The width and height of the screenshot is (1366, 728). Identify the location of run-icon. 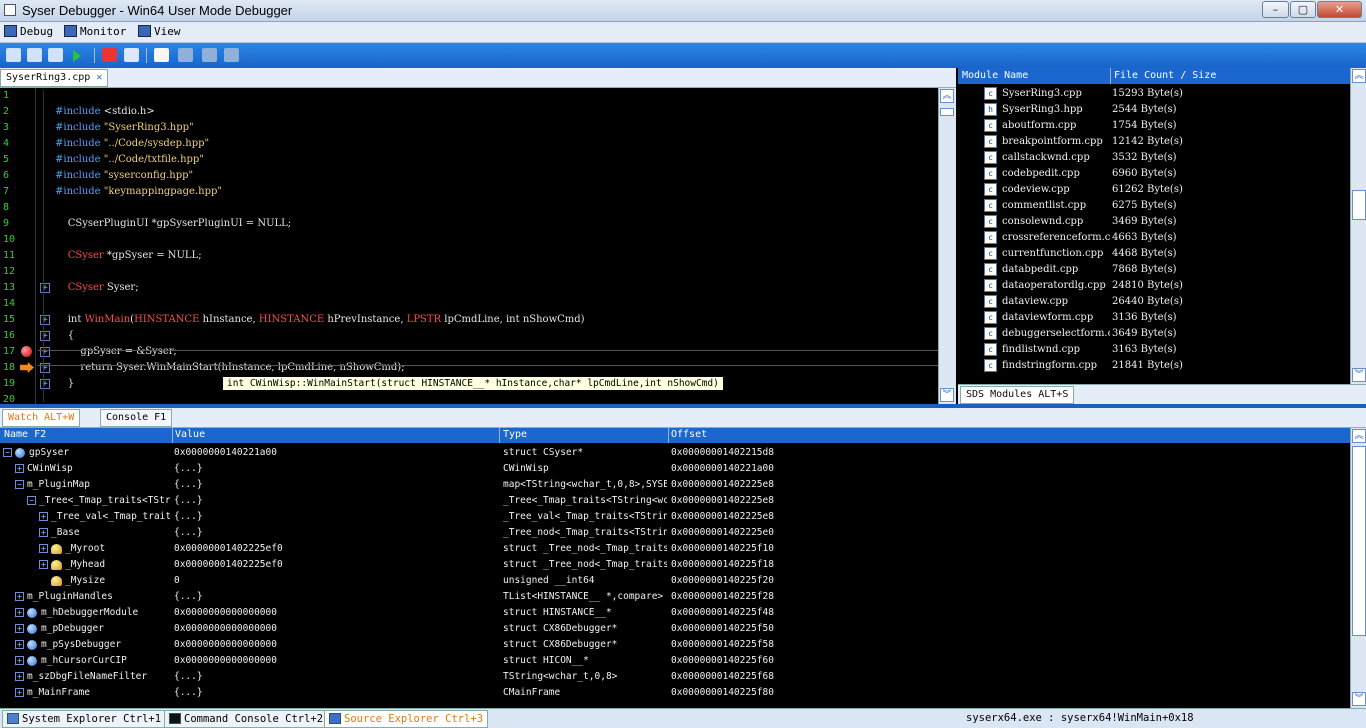
(77, 56).